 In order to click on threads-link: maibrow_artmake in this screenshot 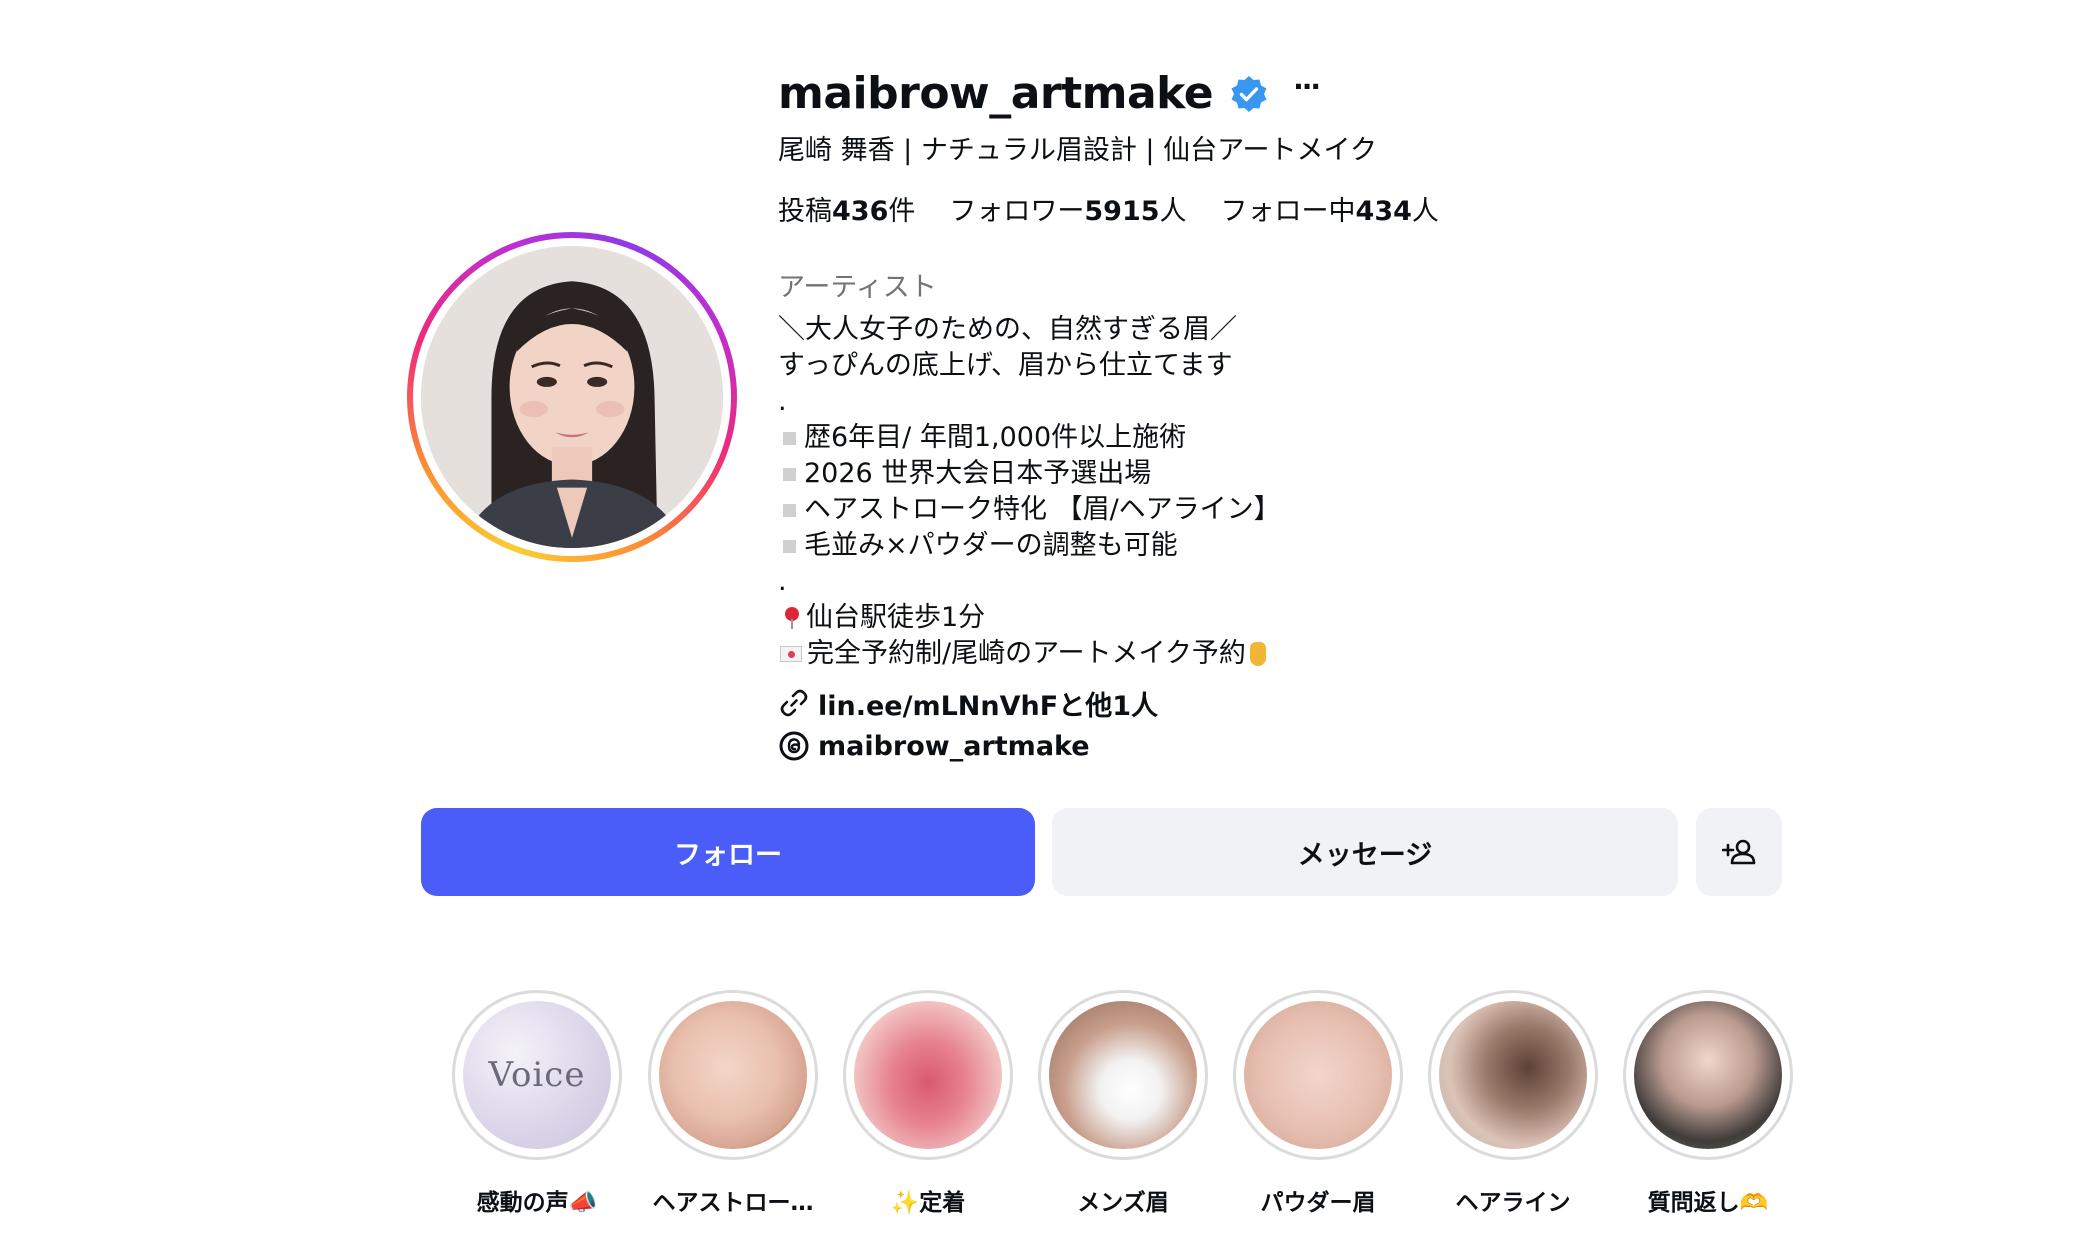, I will do `click(934, 746)`.